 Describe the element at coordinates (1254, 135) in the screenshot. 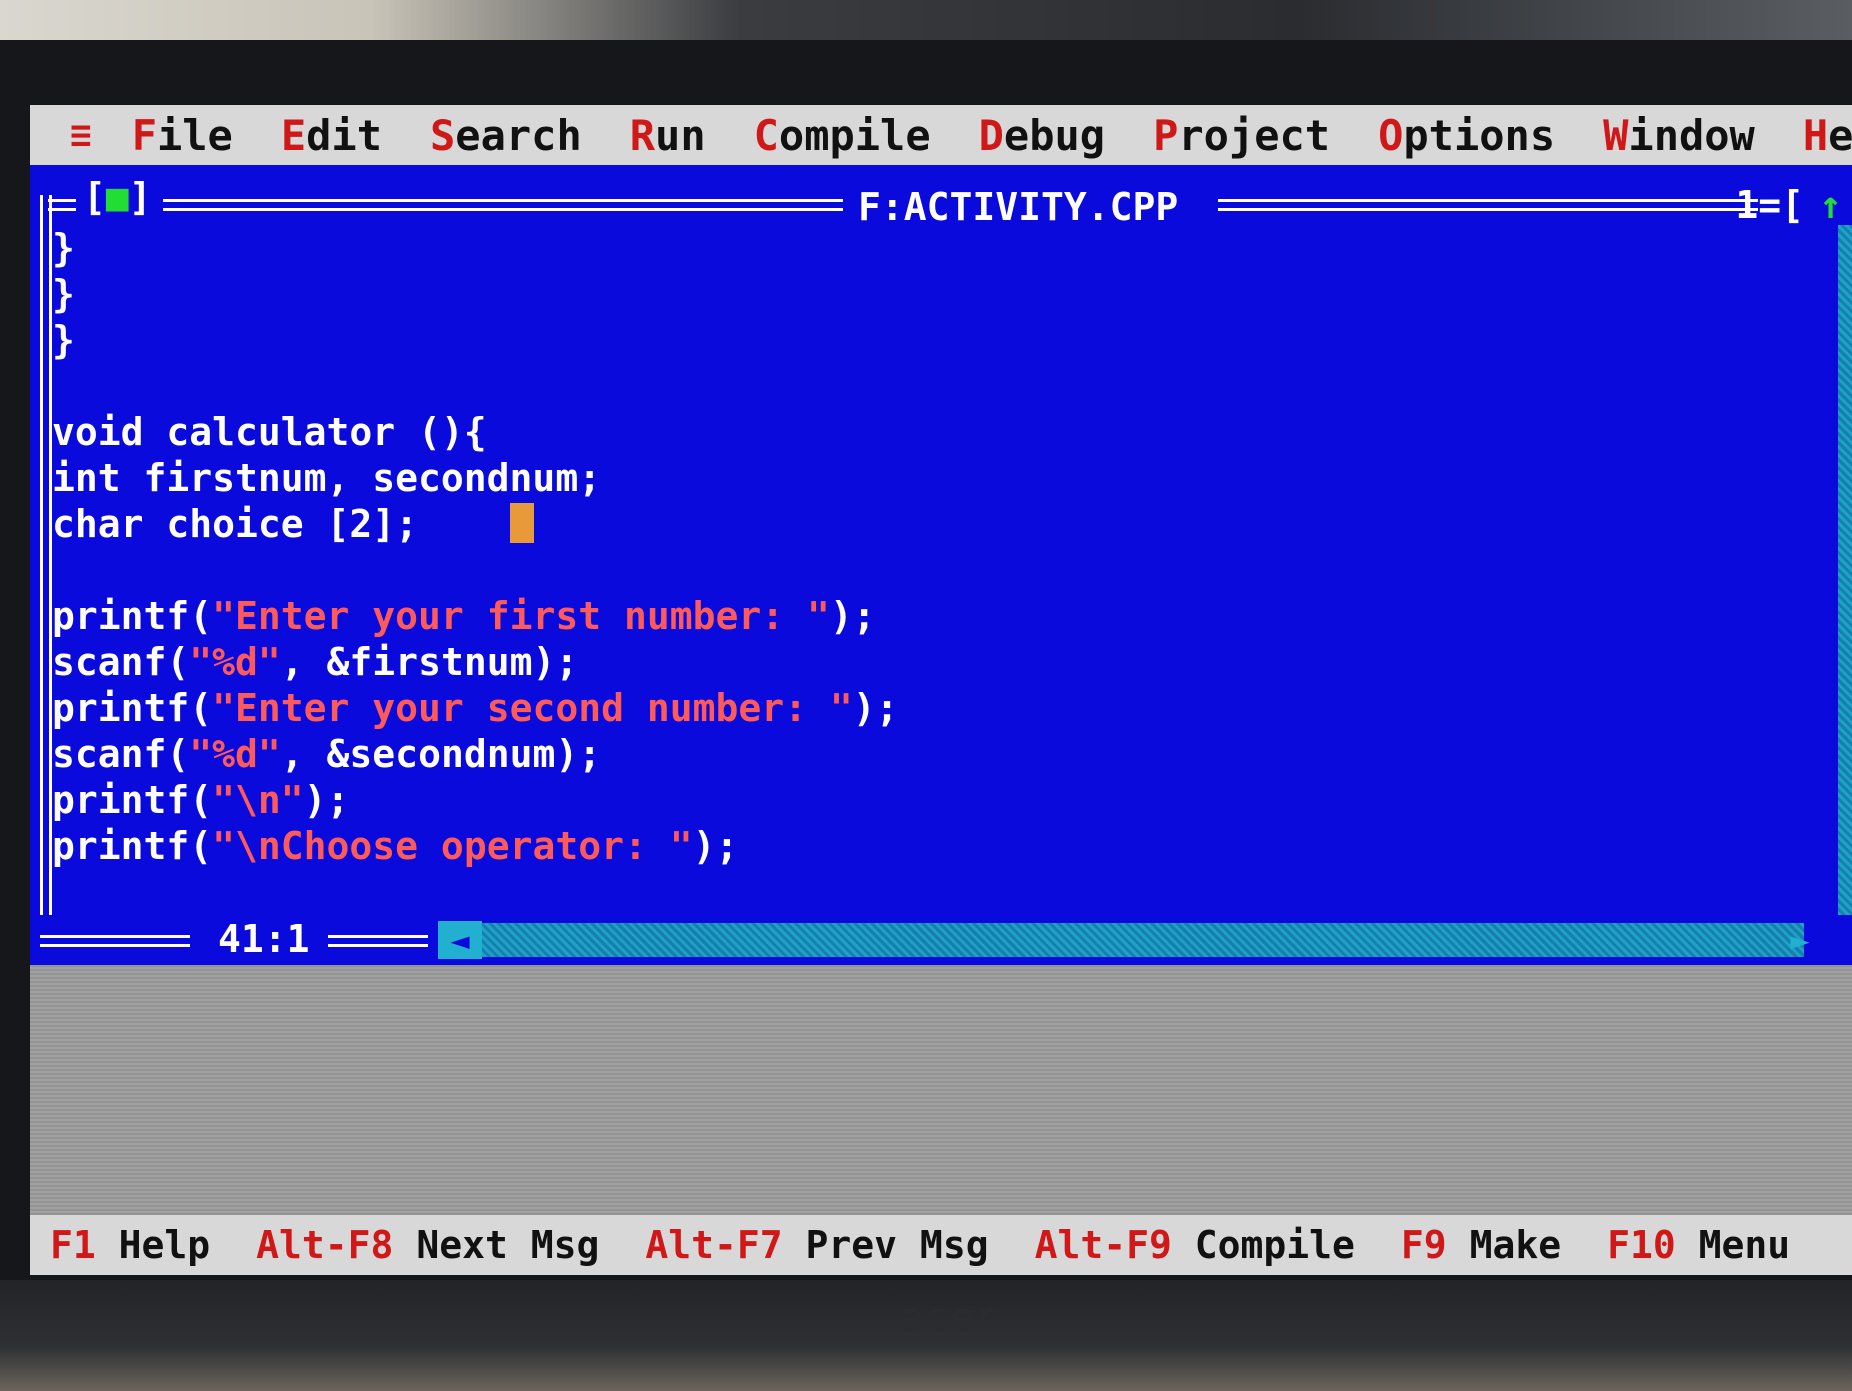

I see `menu-item-label: roject` at that location.